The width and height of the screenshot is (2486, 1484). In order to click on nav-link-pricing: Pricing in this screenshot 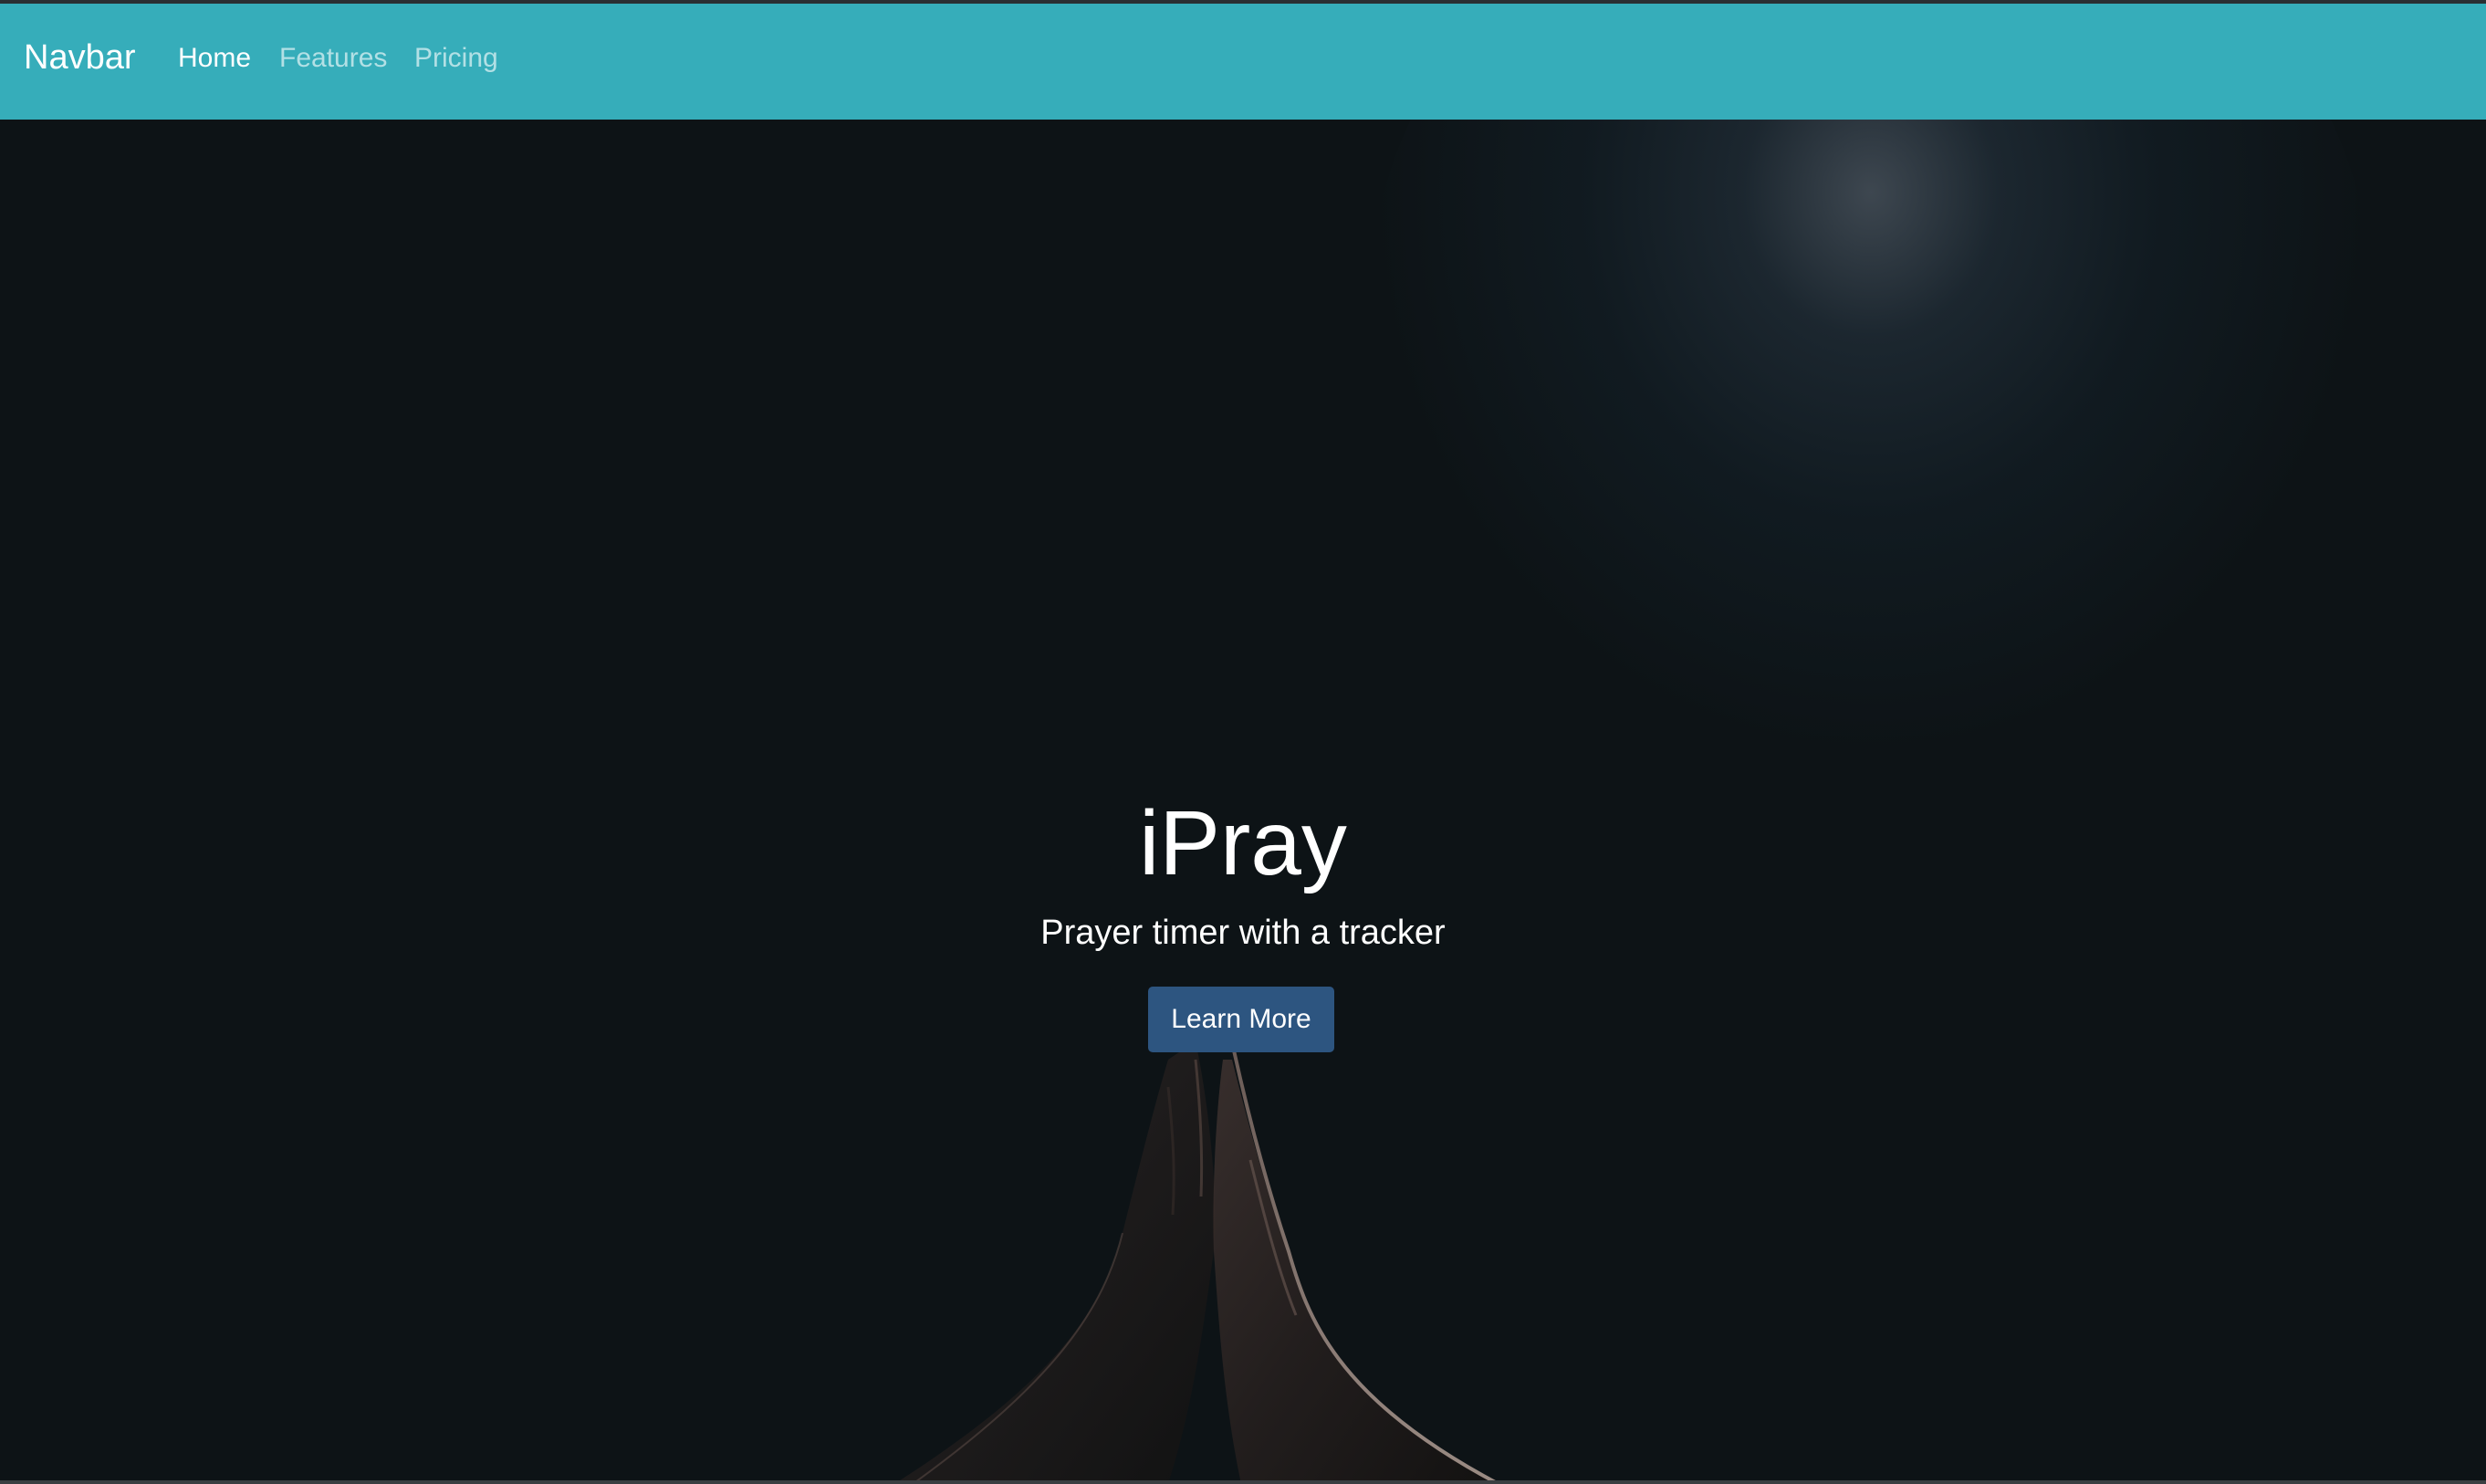, I will do `click(456, 58)`.